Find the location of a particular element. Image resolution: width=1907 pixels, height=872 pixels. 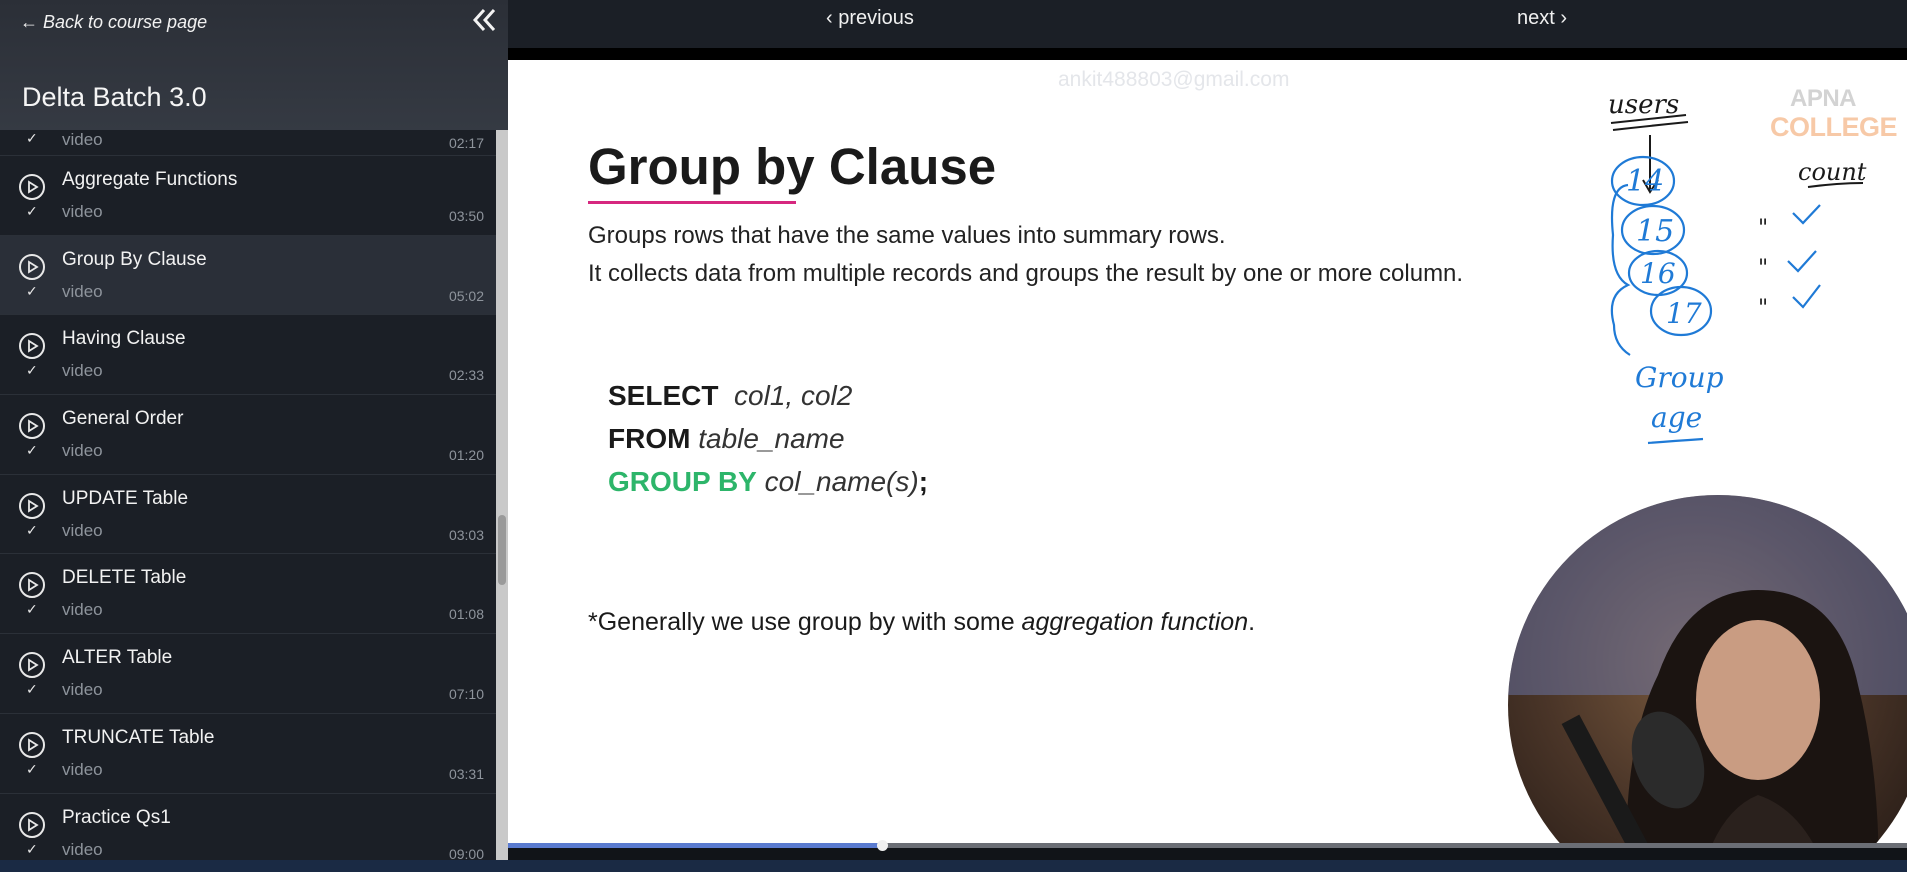

footnote-end: . is located at coordinates (1252, 622).